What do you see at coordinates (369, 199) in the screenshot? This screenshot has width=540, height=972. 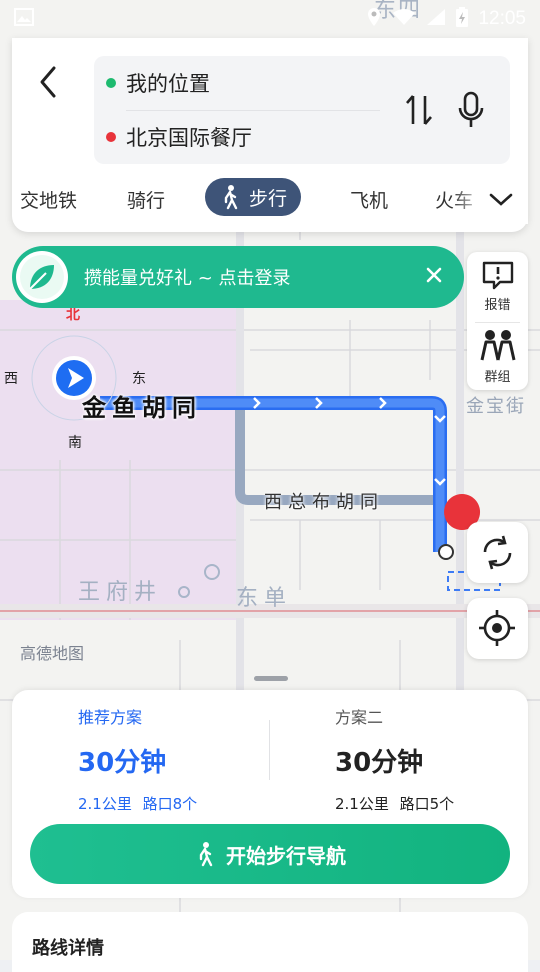 I see `tab-flight: 飞机` at bounding box center [369, 199].